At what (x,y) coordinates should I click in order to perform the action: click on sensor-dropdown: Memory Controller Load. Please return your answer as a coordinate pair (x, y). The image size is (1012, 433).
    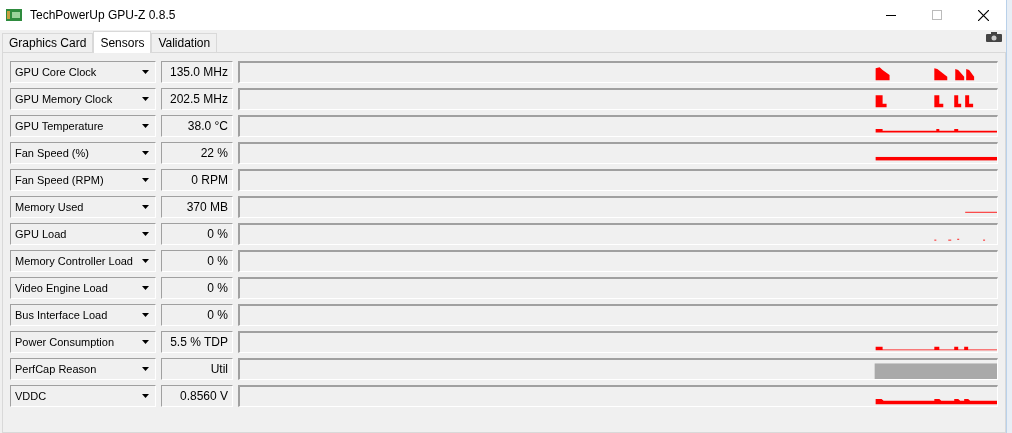
    Looking at the image, I should click on (83, 261).